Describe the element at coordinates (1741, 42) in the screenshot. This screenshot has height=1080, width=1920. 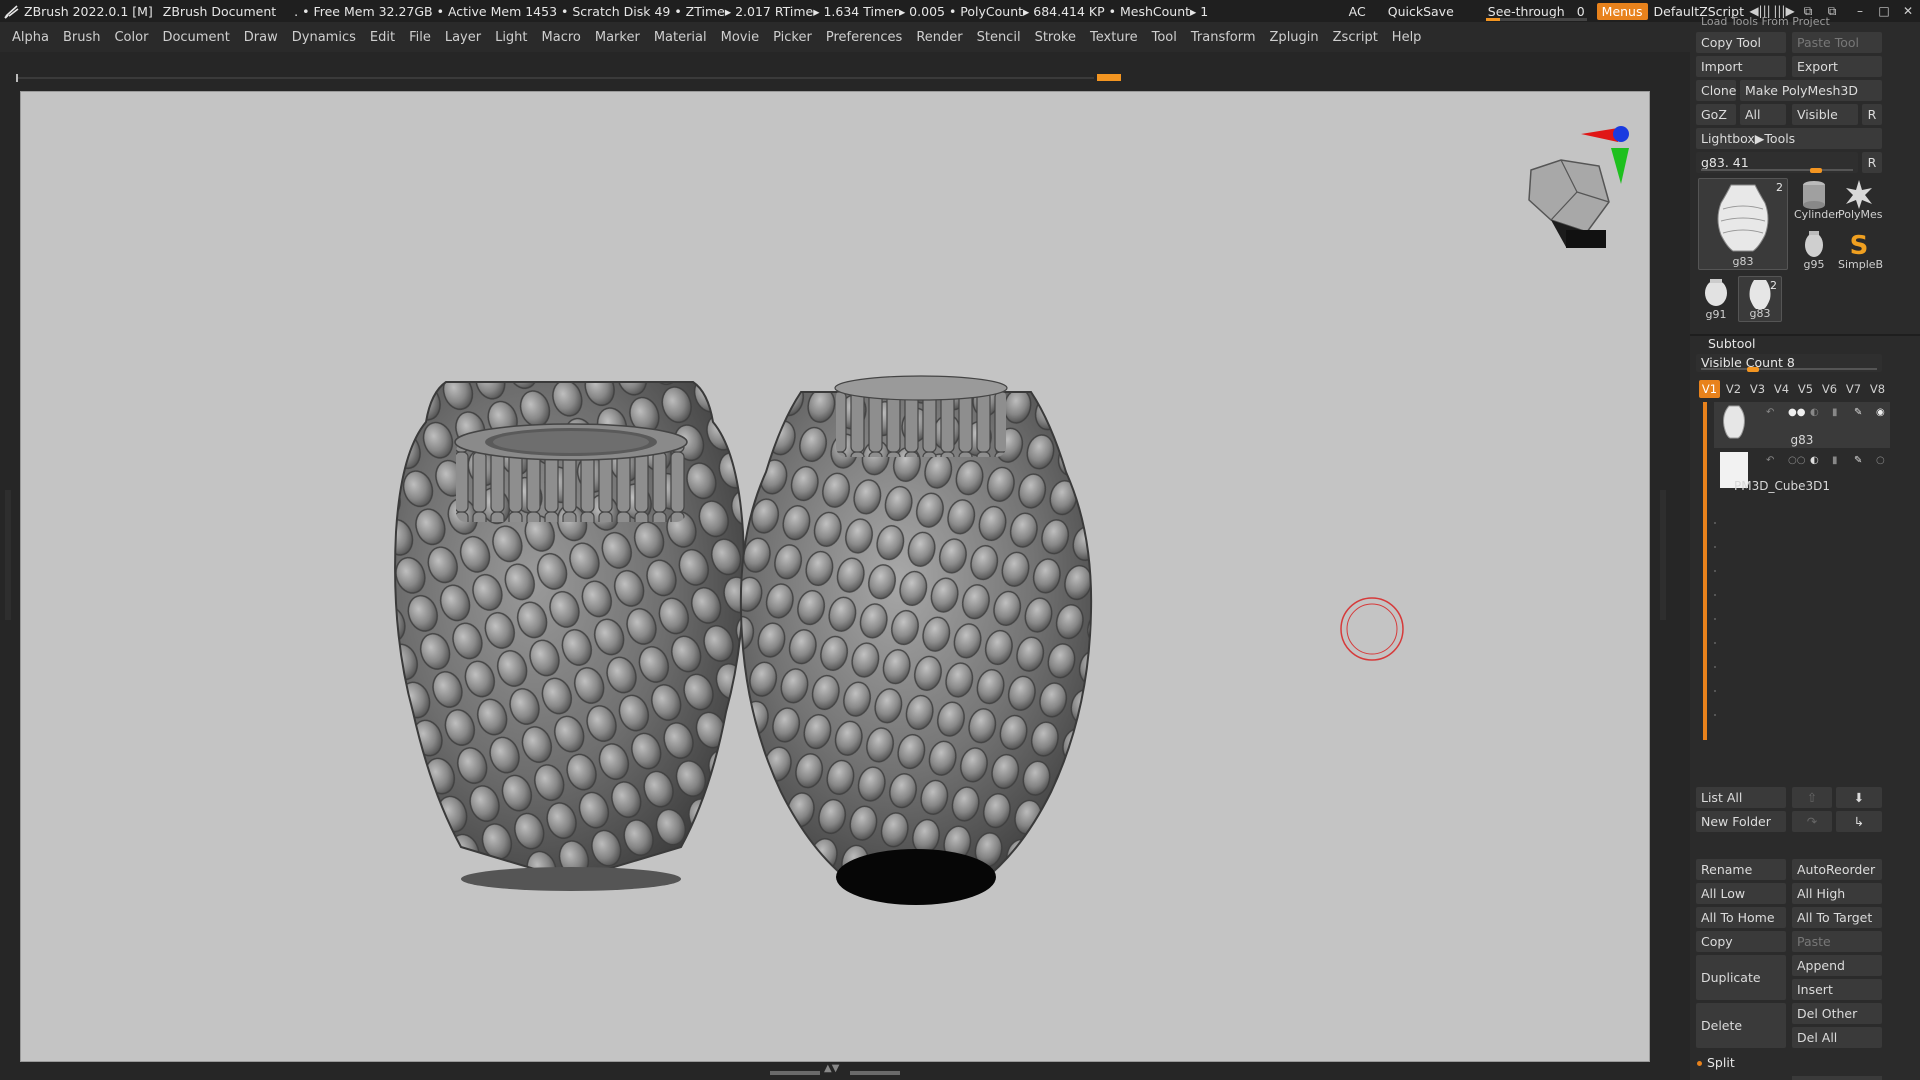
I see `copy-tool-button: Copy Tool` at that location.